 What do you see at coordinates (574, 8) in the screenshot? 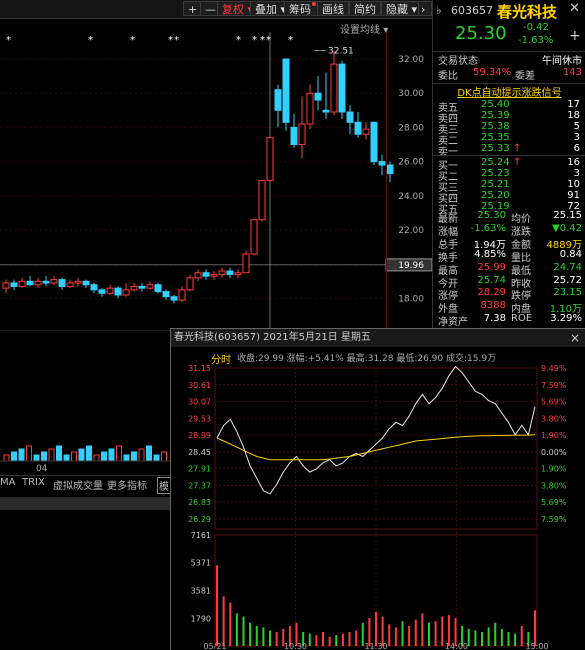
I see `close-panel-icon: ✕` at bounding box center [574, 8].